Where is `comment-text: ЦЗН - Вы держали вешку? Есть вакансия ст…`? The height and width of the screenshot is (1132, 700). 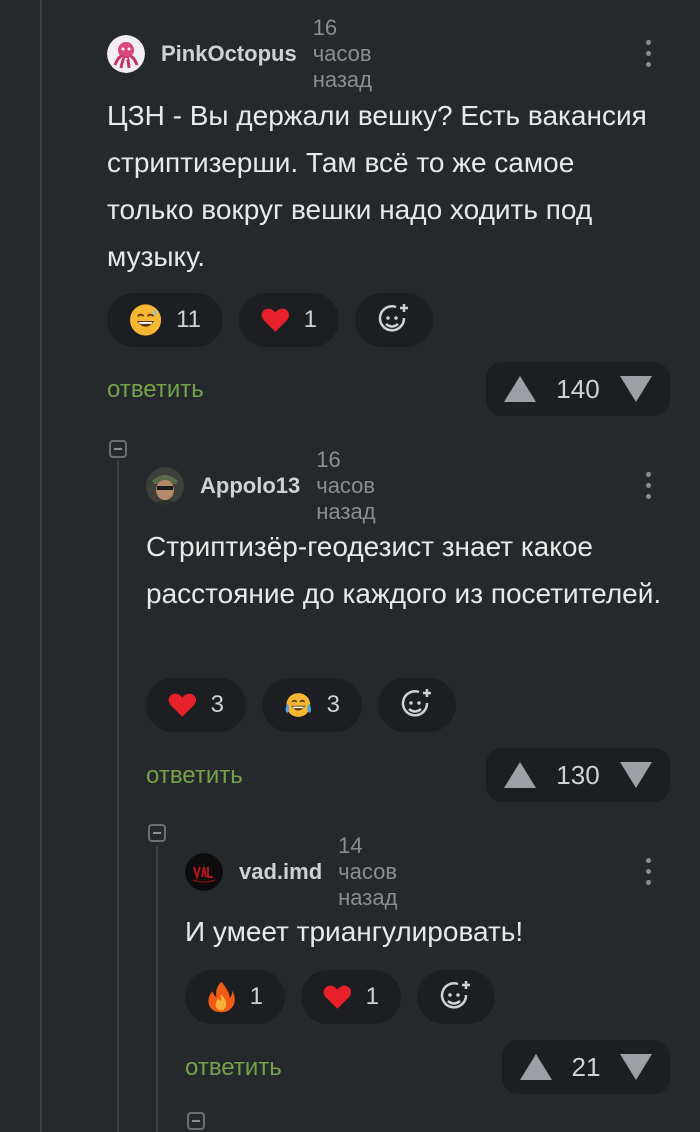 comment-text: ЦЗН - Вы держали вешку? Есть вакансия ст… is located at coordinates (377, 186).